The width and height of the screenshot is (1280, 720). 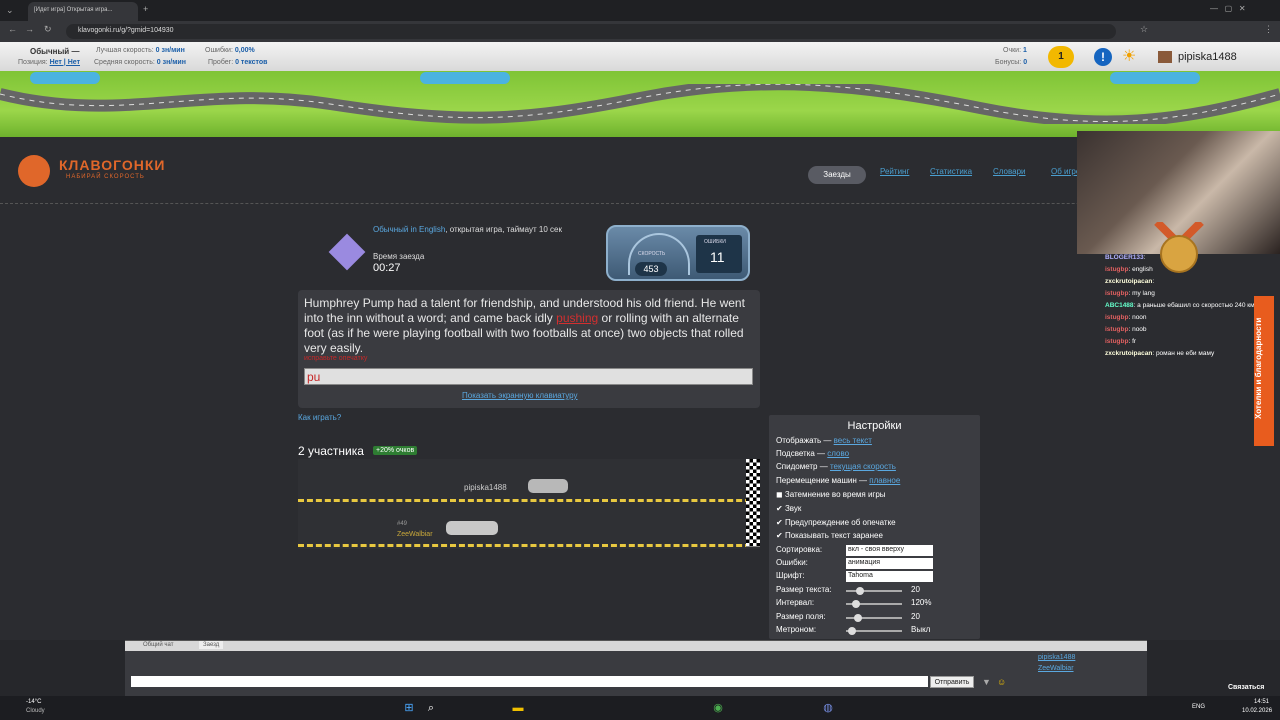 I want to click on mileage-value: 0 текстов, so click(x=251, y=62).